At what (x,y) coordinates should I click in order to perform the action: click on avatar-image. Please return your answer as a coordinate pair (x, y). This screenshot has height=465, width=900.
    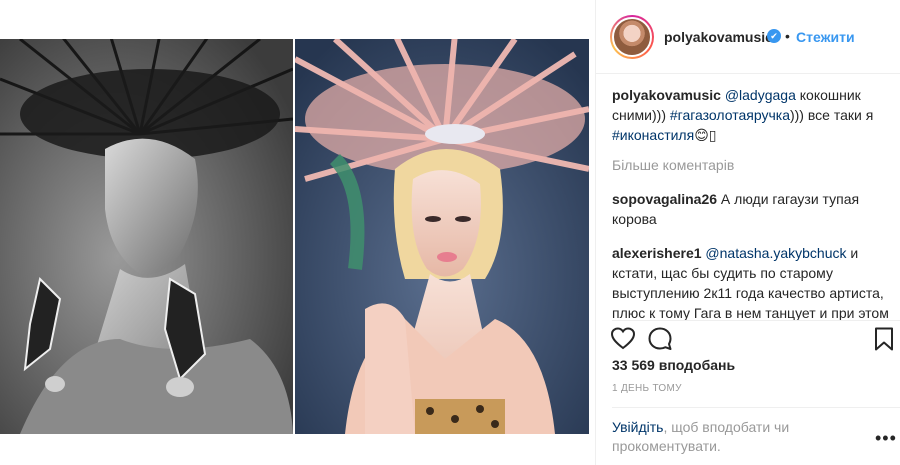
    Looking at the image, I should click on (632, 37).